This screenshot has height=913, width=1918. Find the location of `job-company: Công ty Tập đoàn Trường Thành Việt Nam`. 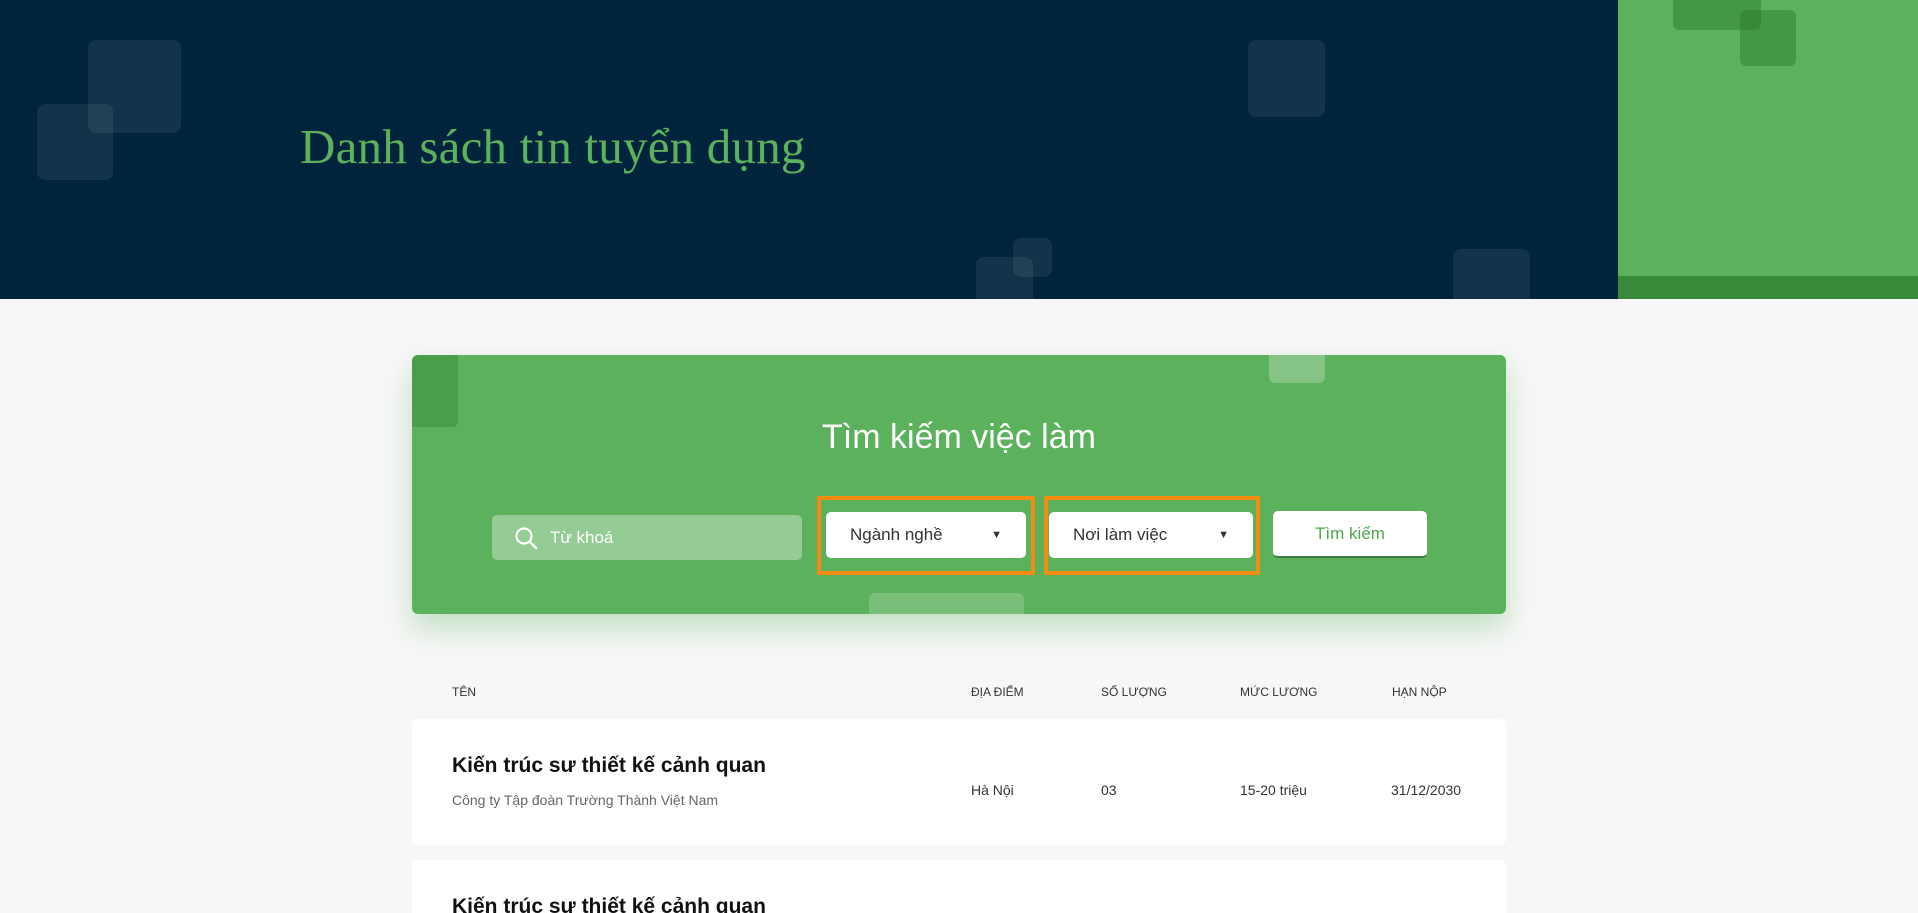

job-company: Công ty Tập đoàn Trường Thành Việt Nam is located at coordinates (585, 800).